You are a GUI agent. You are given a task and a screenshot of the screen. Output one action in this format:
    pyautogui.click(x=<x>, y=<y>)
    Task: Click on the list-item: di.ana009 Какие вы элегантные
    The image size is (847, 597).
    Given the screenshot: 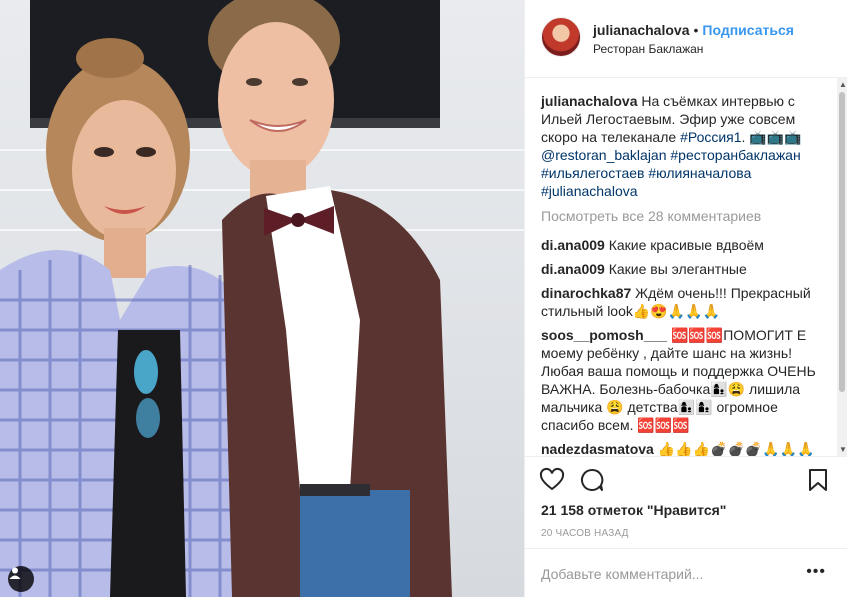 What is the action you would take?
    pyautogui.click(x=682, y=269)
    